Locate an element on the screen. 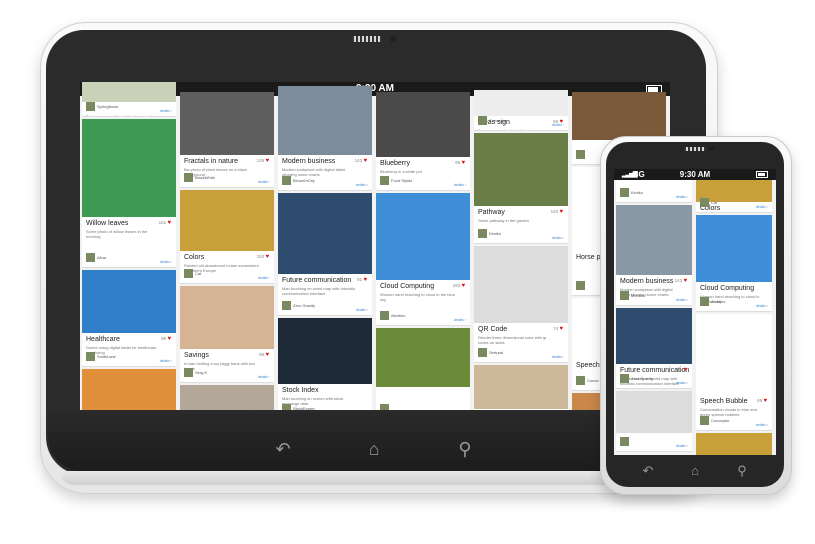 The width and height of the screenshot is (815, 544). like-count: 151 ♥ is located at coordinates (165, 223).